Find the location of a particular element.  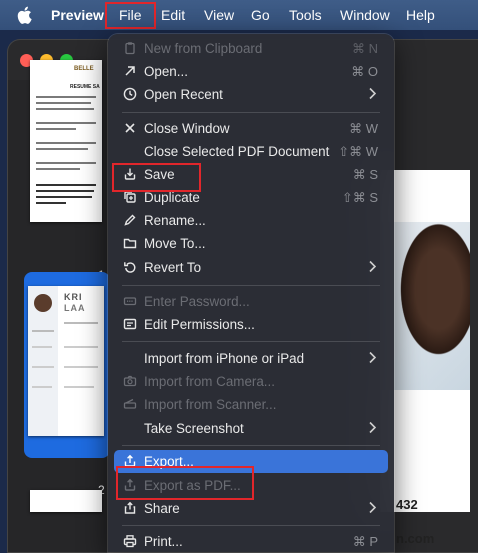

document-text-fragment: 432 is located at coordinates (407, 504).